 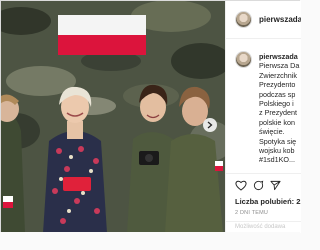 I want to click on likes-count: Liczba polubień: 21, so click(x=268, y=201).